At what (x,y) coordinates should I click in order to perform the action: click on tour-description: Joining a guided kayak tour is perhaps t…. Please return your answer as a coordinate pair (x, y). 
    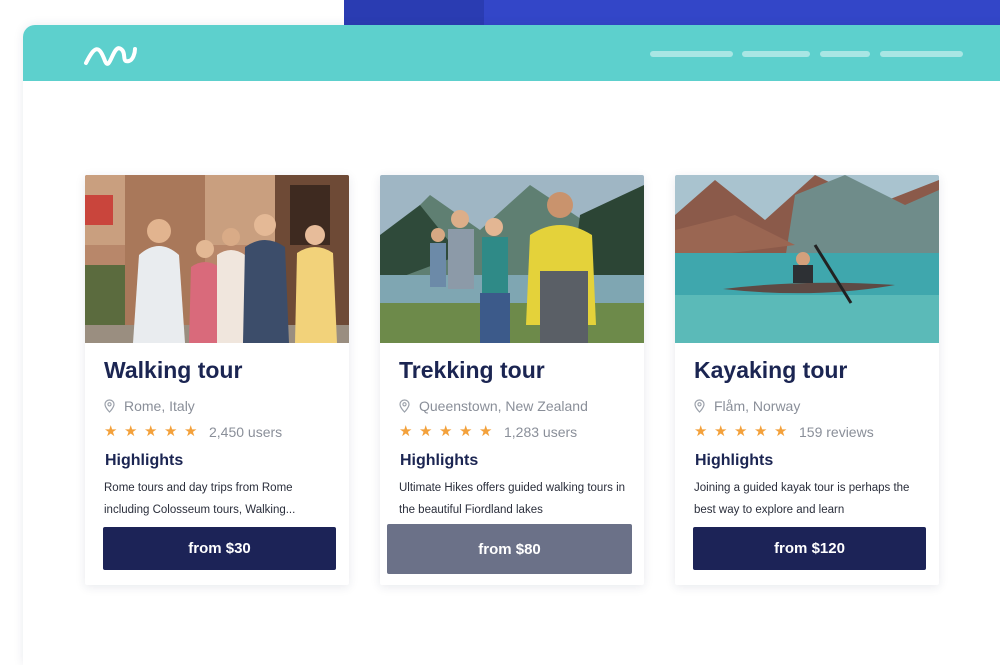
    Looking at the image, I should click on (802, 499).